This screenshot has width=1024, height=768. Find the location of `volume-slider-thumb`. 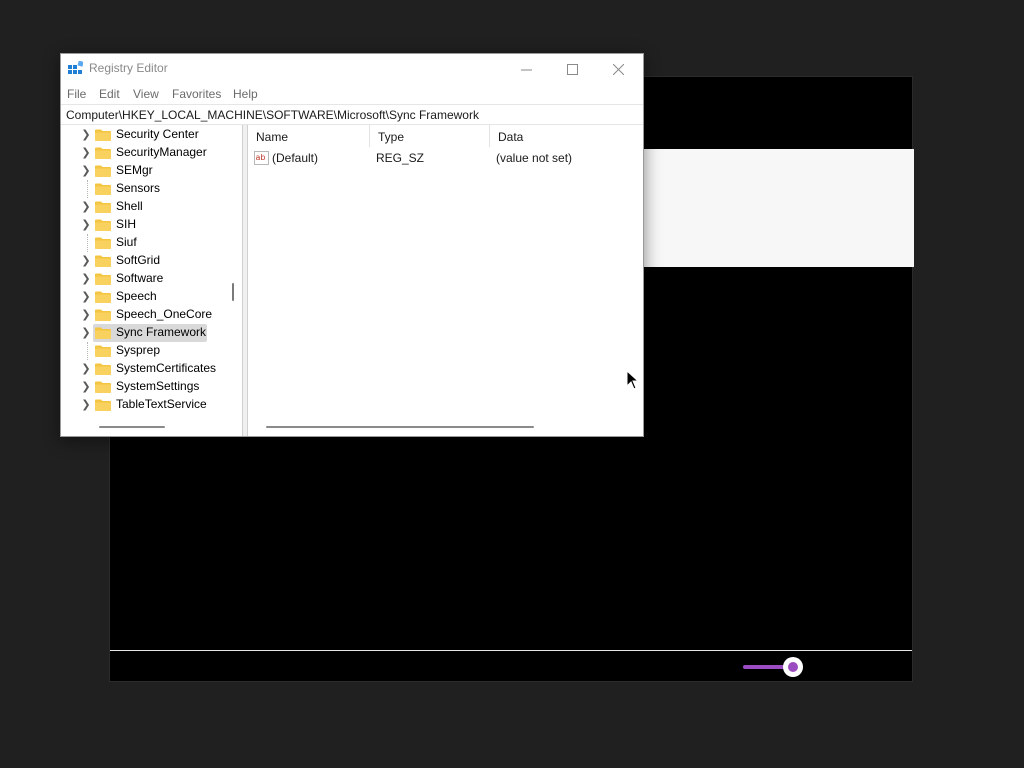

volume-slider-thumb is located at coordinates (793, 667).